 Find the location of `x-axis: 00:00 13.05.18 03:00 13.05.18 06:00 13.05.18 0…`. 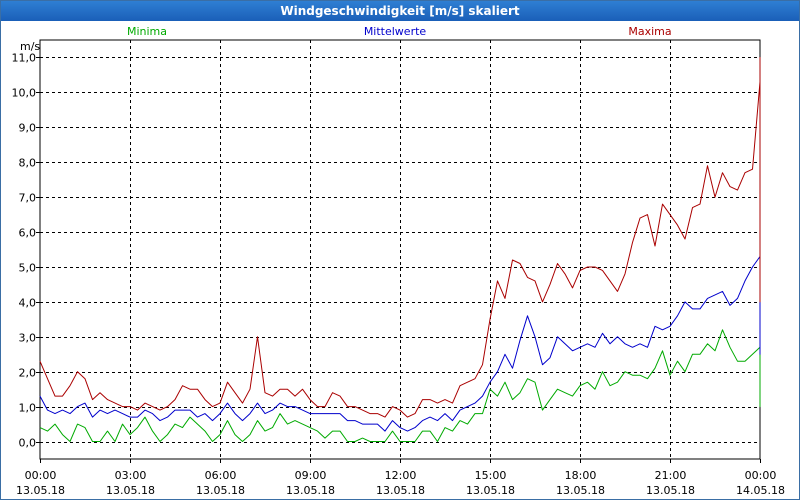

x-axis: 00:00 13.05.18 03:00 13.05.18 06:00 13.05.18 0… is located at coordinates (400, 478).